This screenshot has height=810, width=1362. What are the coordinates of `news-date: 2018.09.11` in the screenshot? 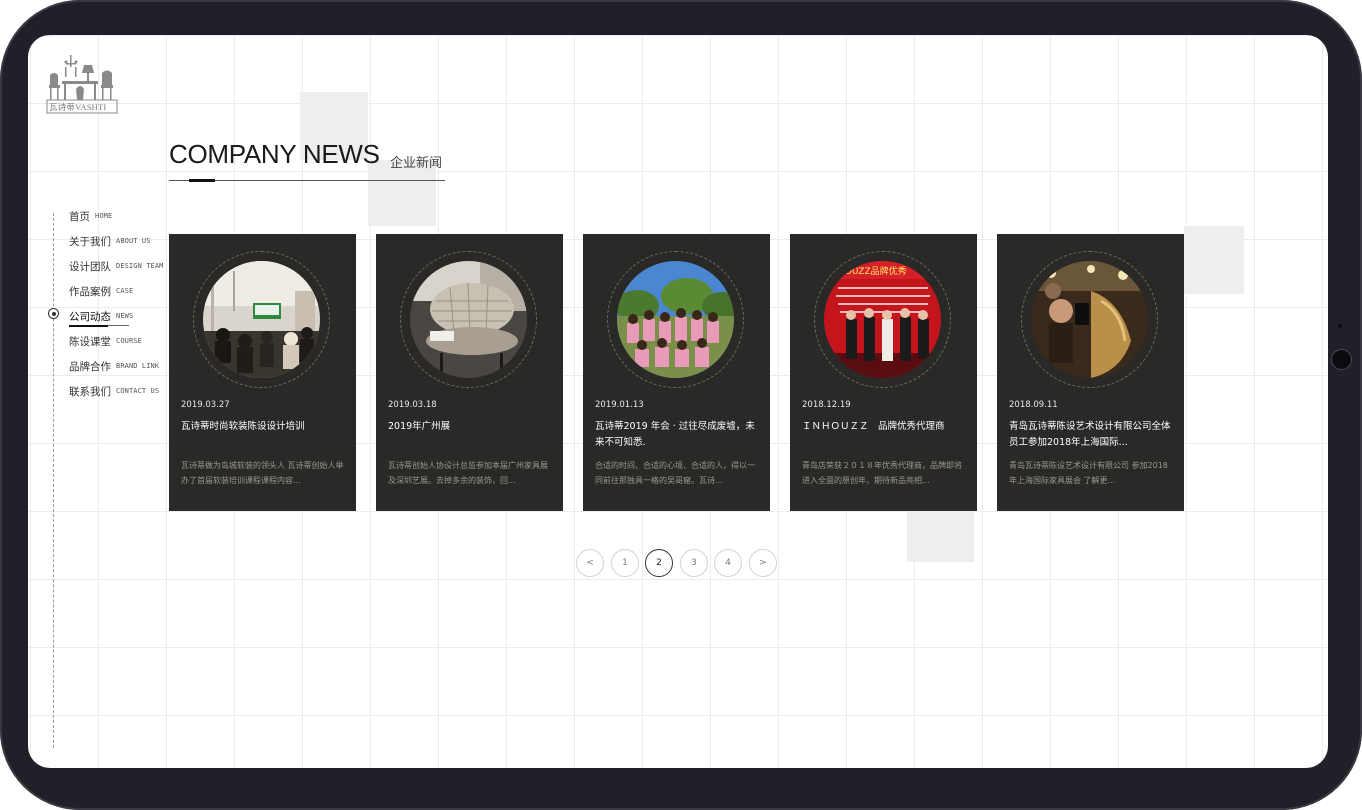 It's located at (1033, 405).